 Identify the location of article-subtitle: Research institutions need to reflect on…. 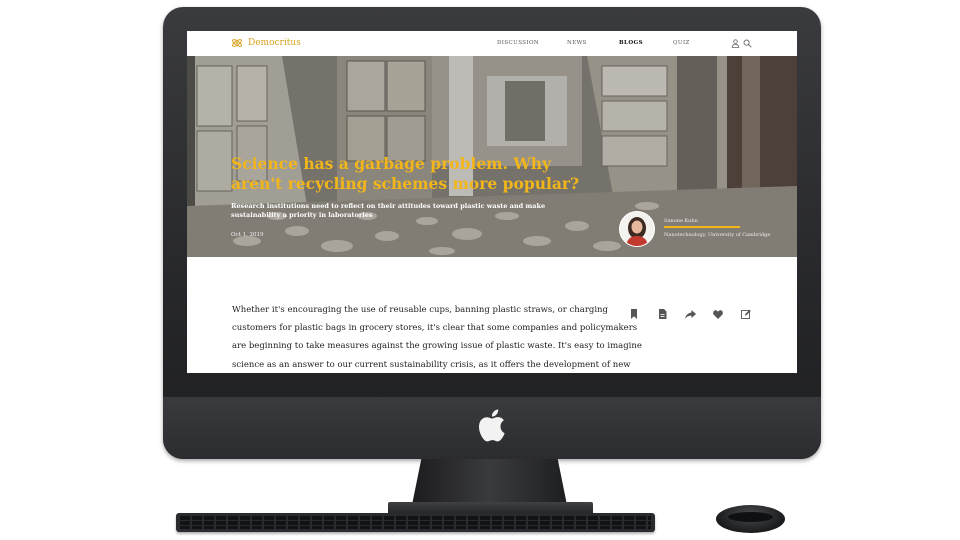
(388, 210).